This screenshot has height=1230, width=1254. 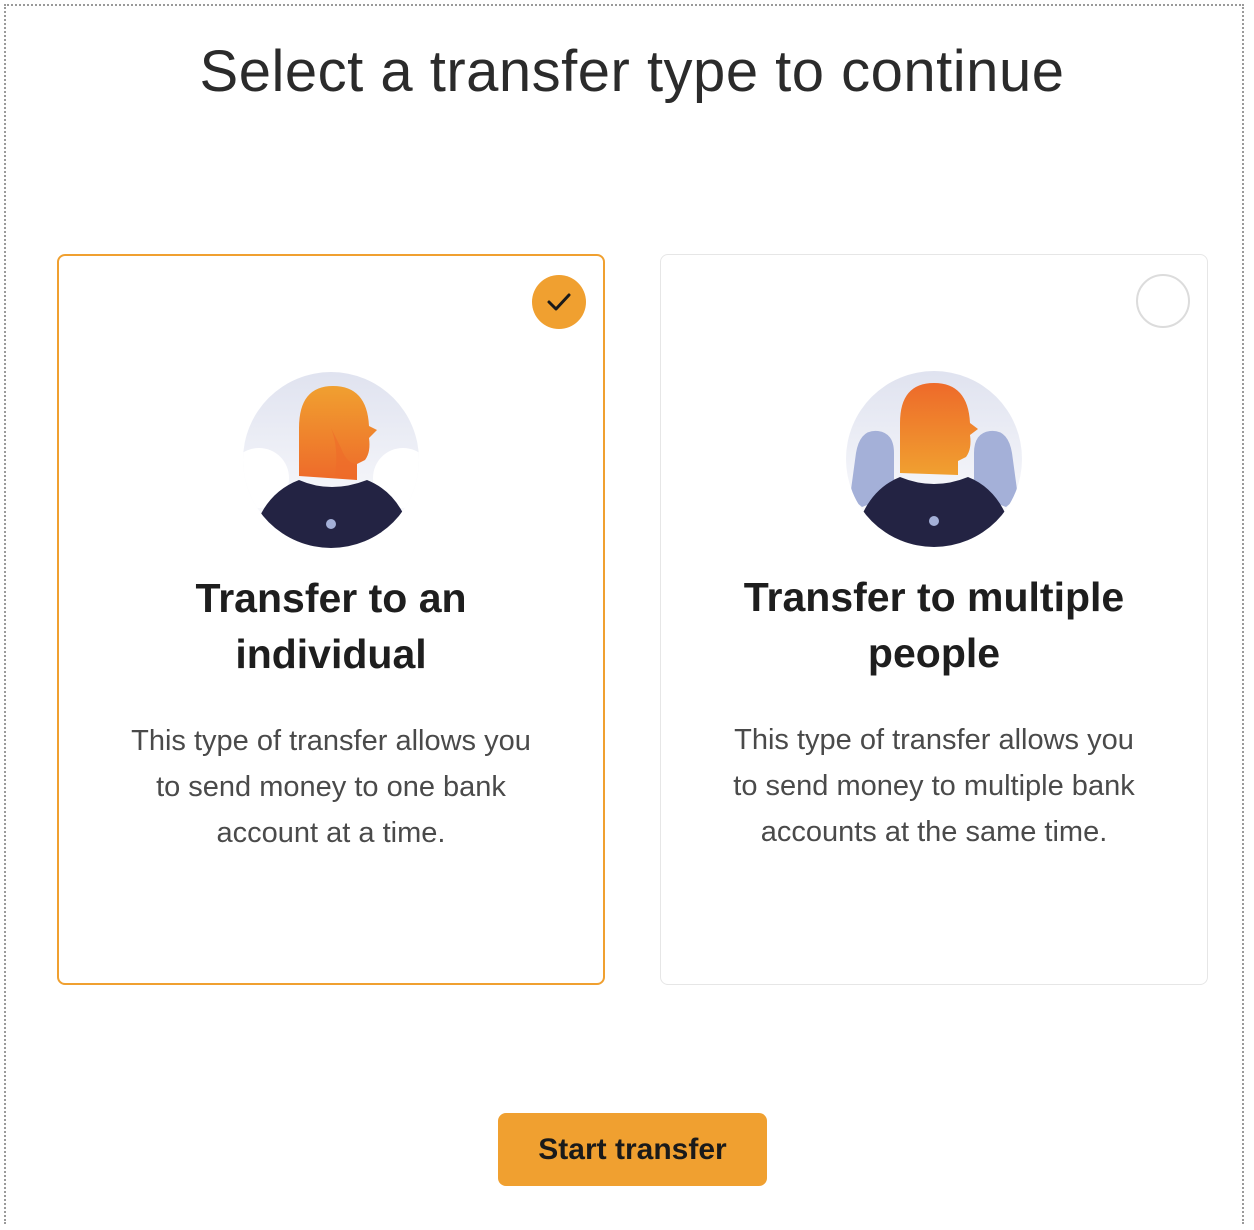 What do you see at coordinates (559, 302) in the screenshot?
I see `selected-check-icon` at bounding box center [559, 302].